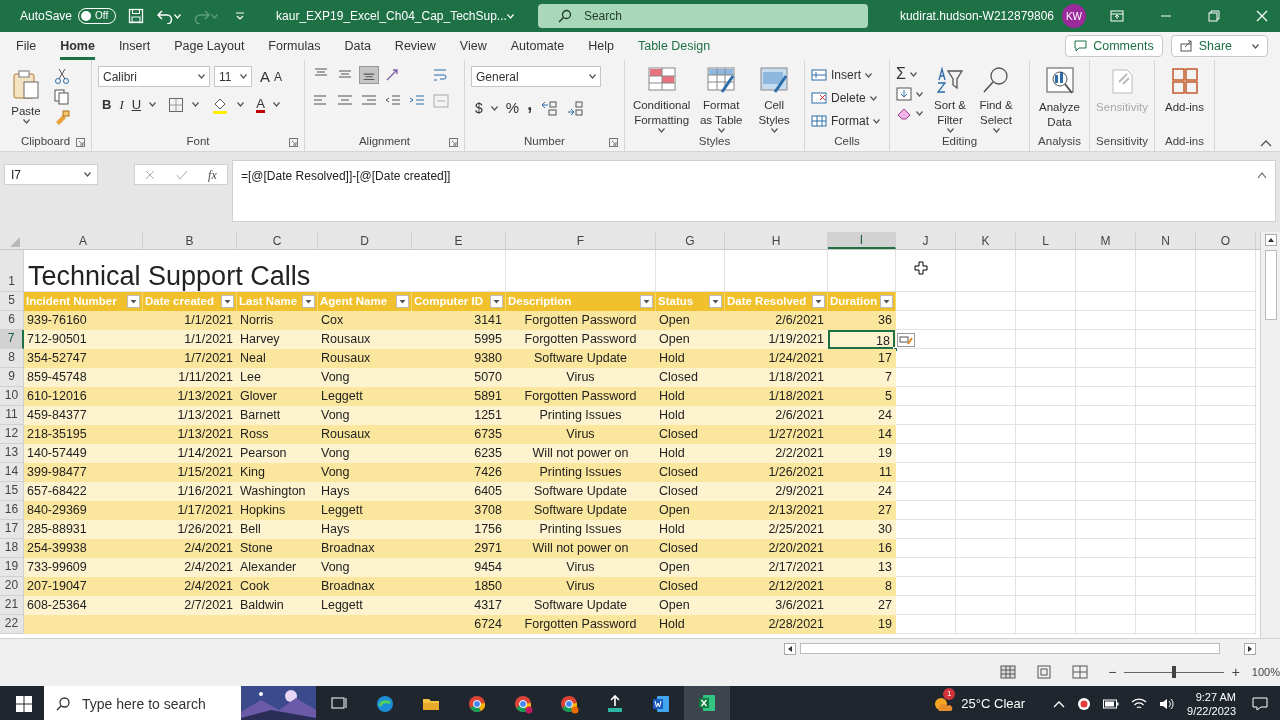 This screenshot has height=720, width=1280. I want to click on table-cell: 2/13/2021, so click(776, 510).